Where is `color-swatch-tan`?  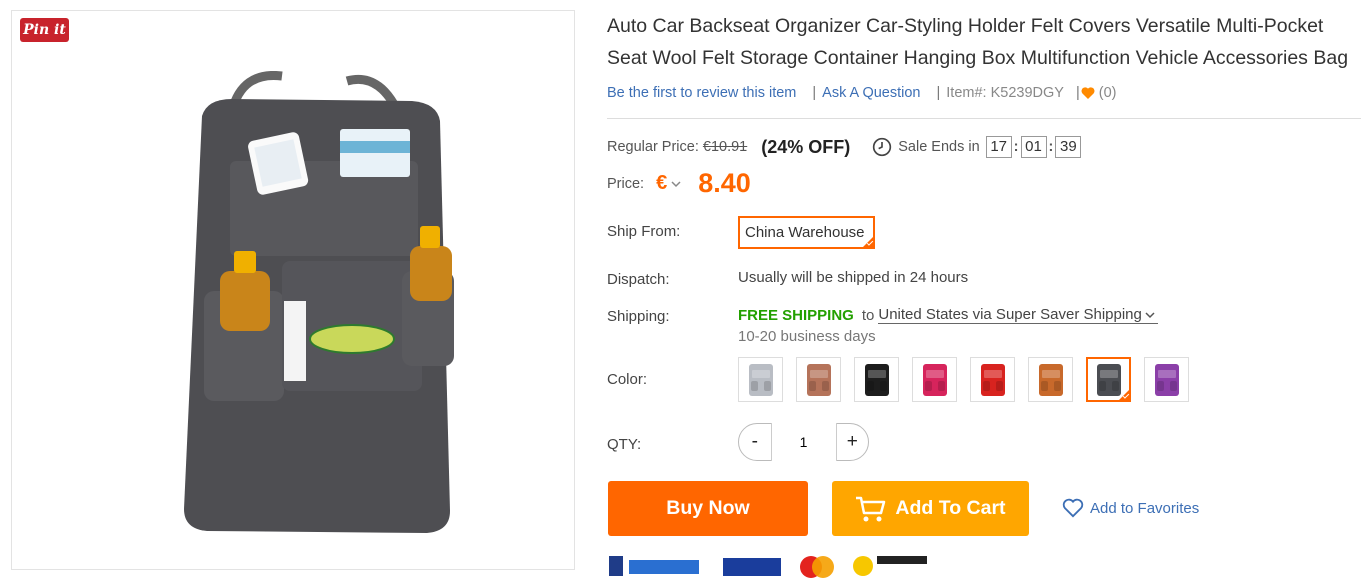
color-swatch-tan is located at coordinates (1050, 379).